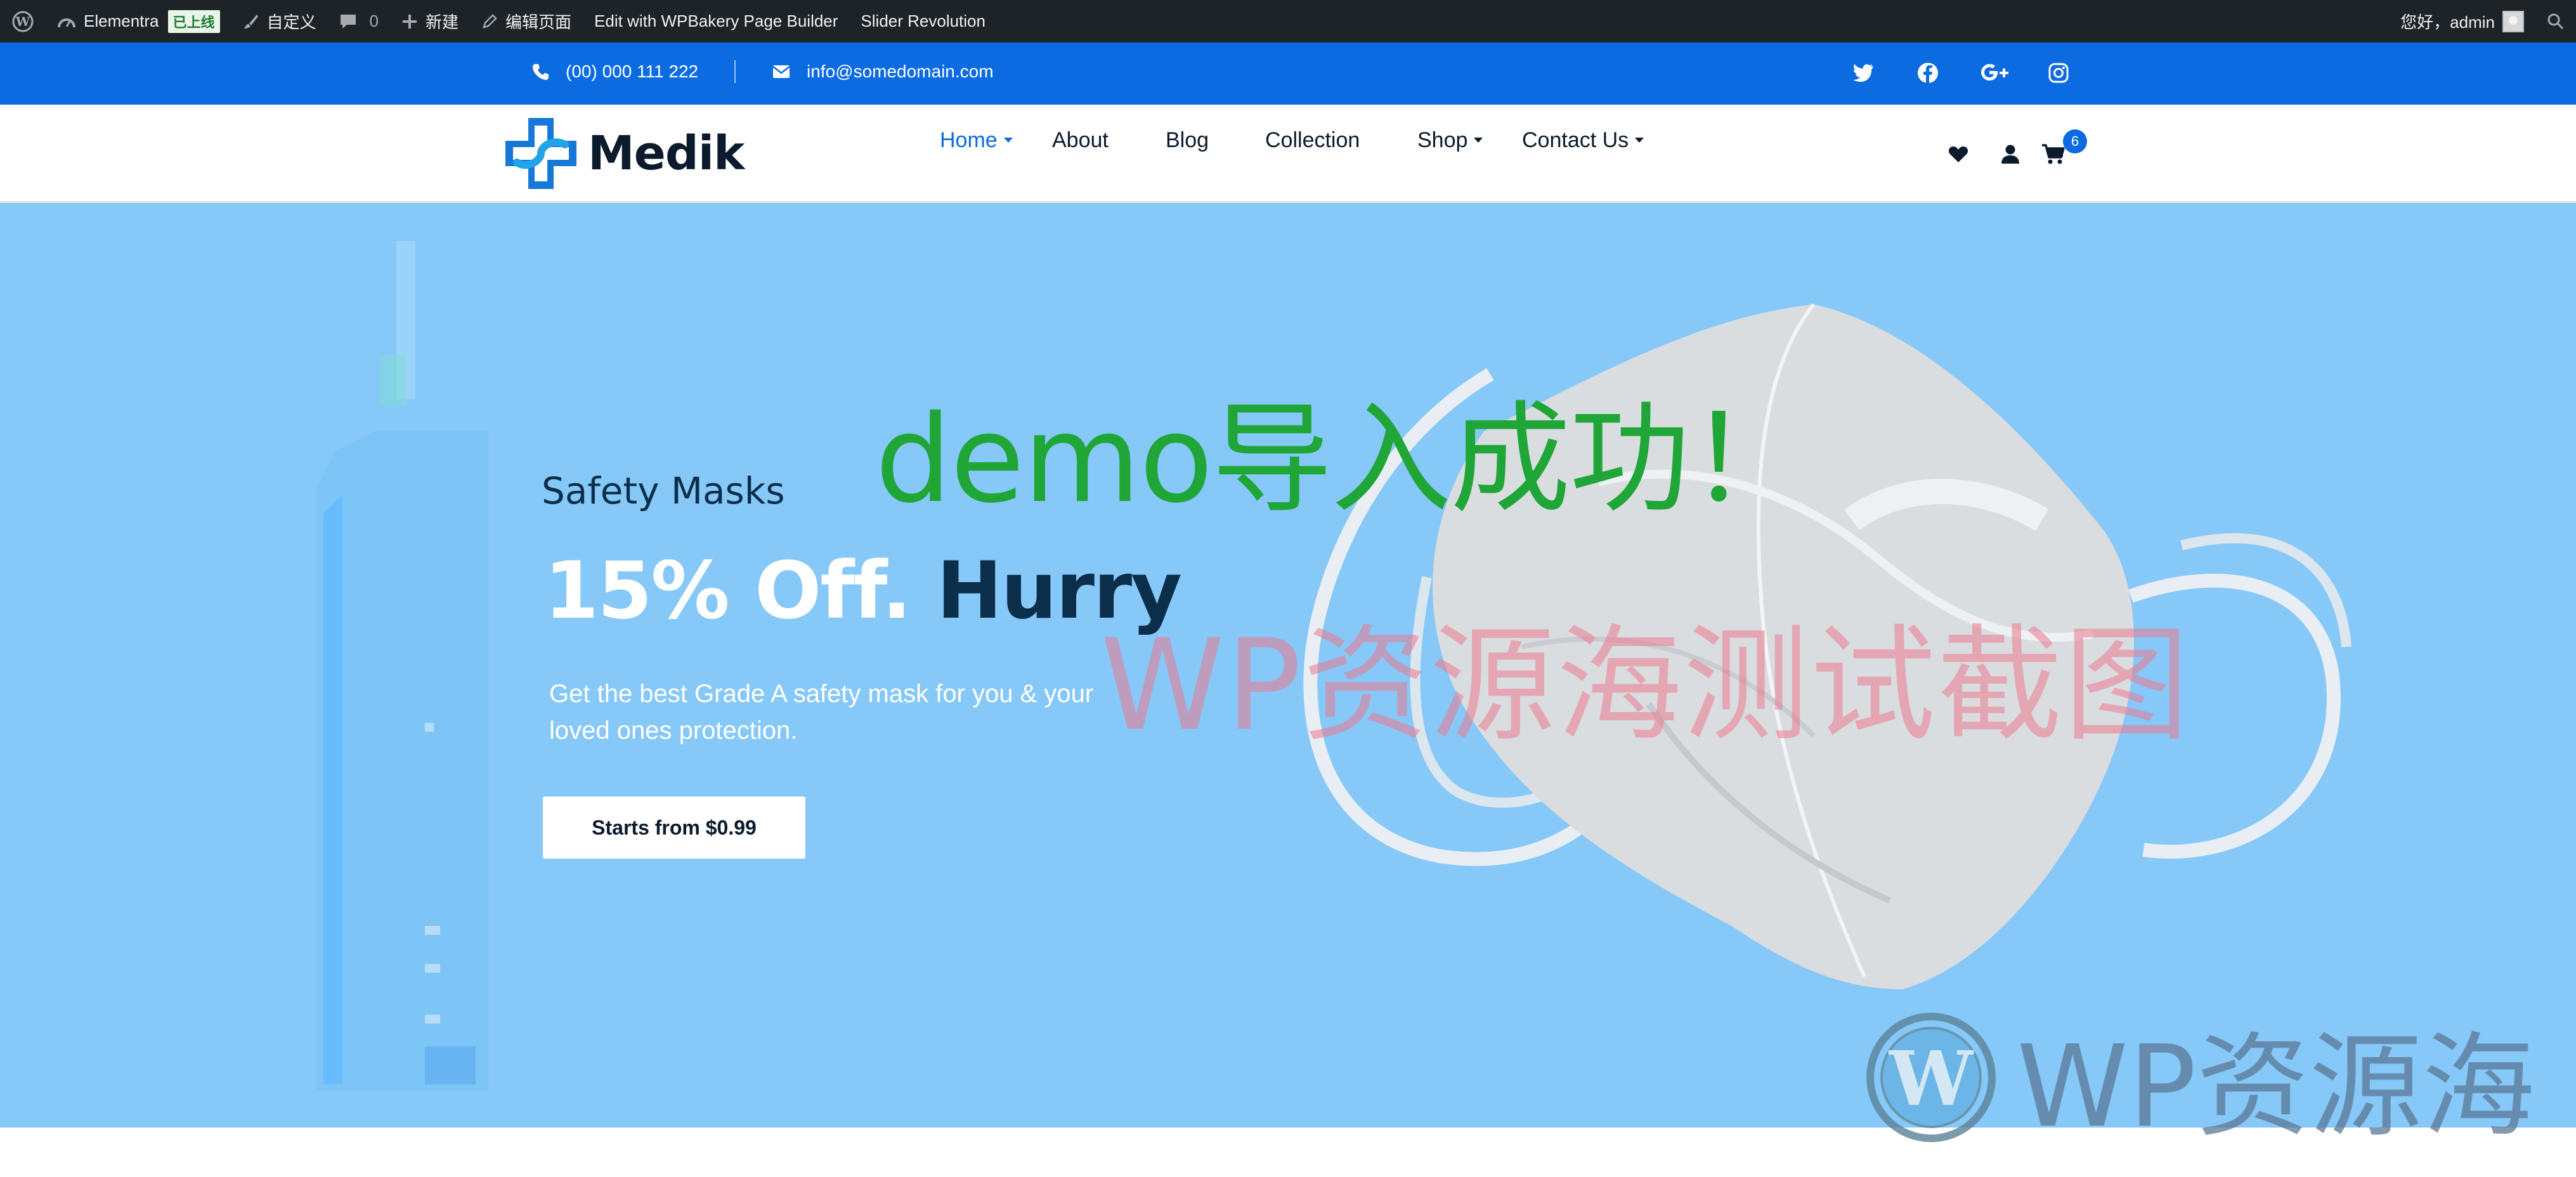  I want to click on nav-about-label: About, so click(1081, 139).